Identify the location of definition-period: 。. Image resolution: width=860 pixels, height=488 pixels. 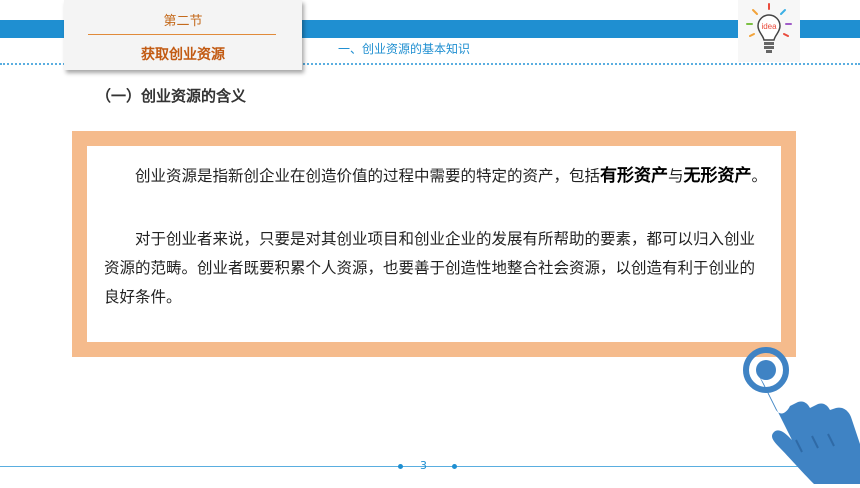
(759, 176).